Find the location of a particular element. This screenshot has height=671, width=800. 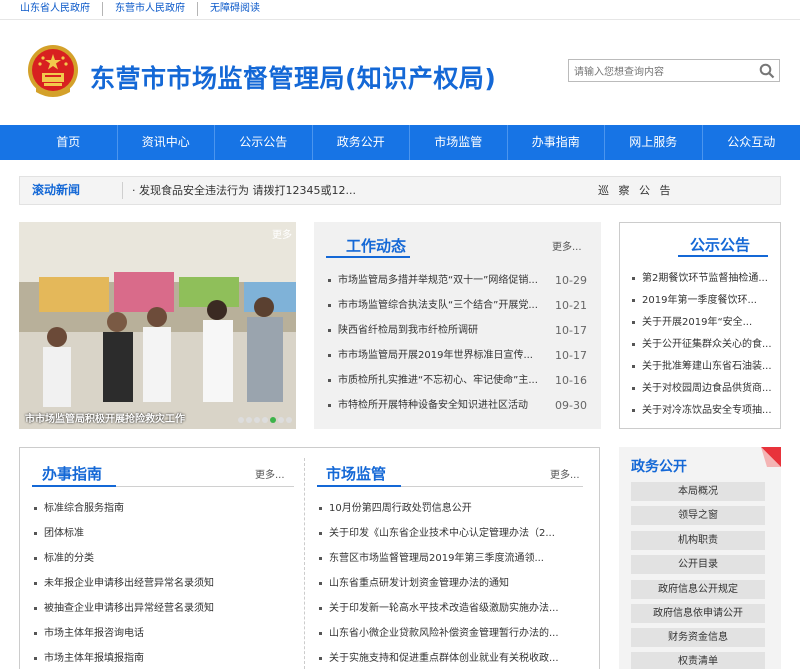

slide-indicators is located at coordinates (264, 420).